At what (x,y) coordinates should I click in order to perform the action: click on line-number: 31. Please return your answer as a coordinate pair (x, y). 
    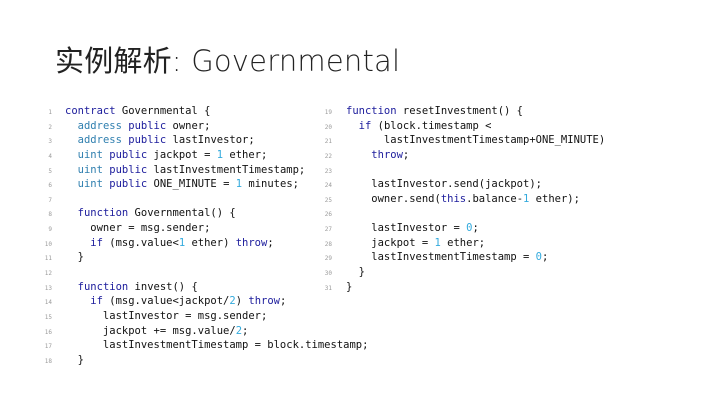
    Looking at the image, I should click on (328, 288).